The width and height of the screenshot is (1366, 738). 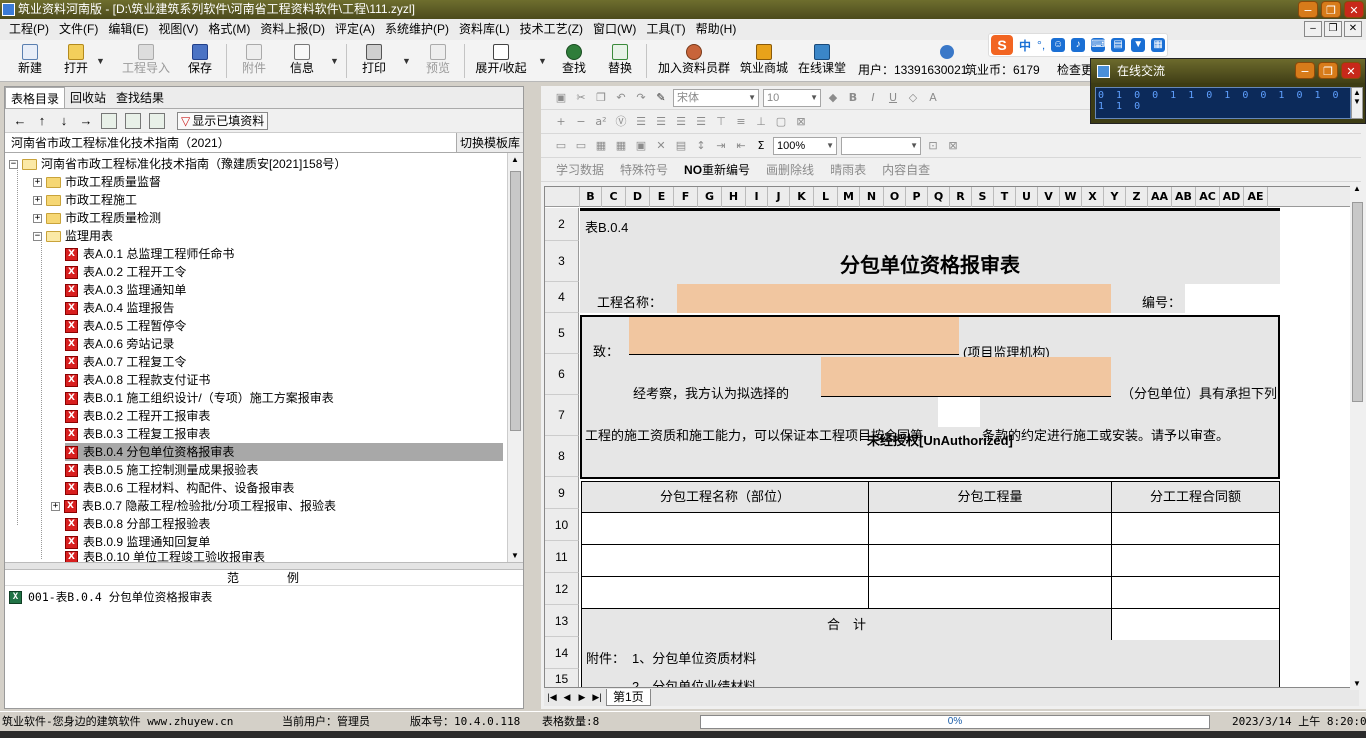 What do you see at coordinates (721, 146) in the screenshot?
I see `indent-icon: ⇥` at bounding box center [721, 146].